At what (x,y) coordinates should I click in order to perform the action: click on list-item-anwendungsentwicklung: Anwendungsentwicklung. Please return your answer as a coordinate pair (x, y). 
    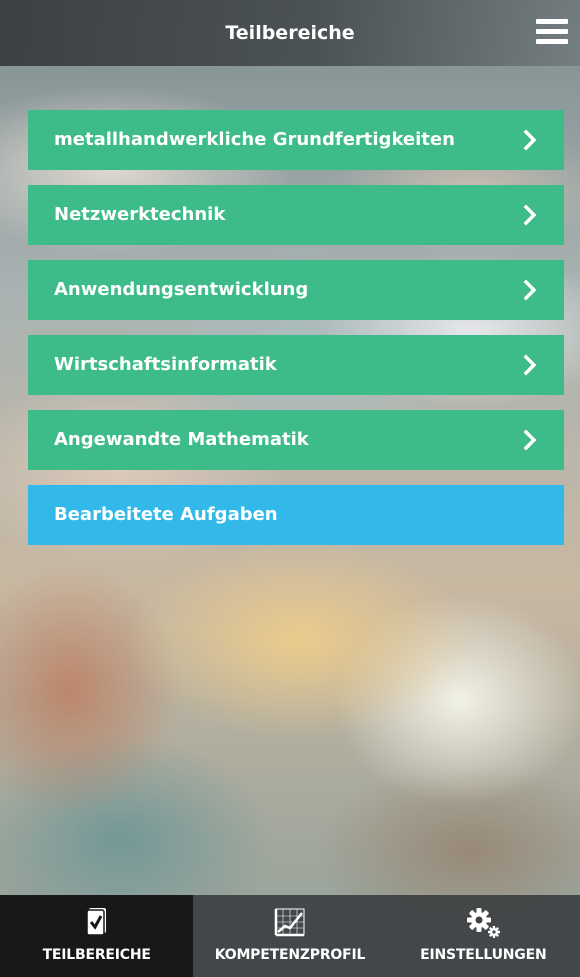
    Looking at the image, I should click on (296, 290).